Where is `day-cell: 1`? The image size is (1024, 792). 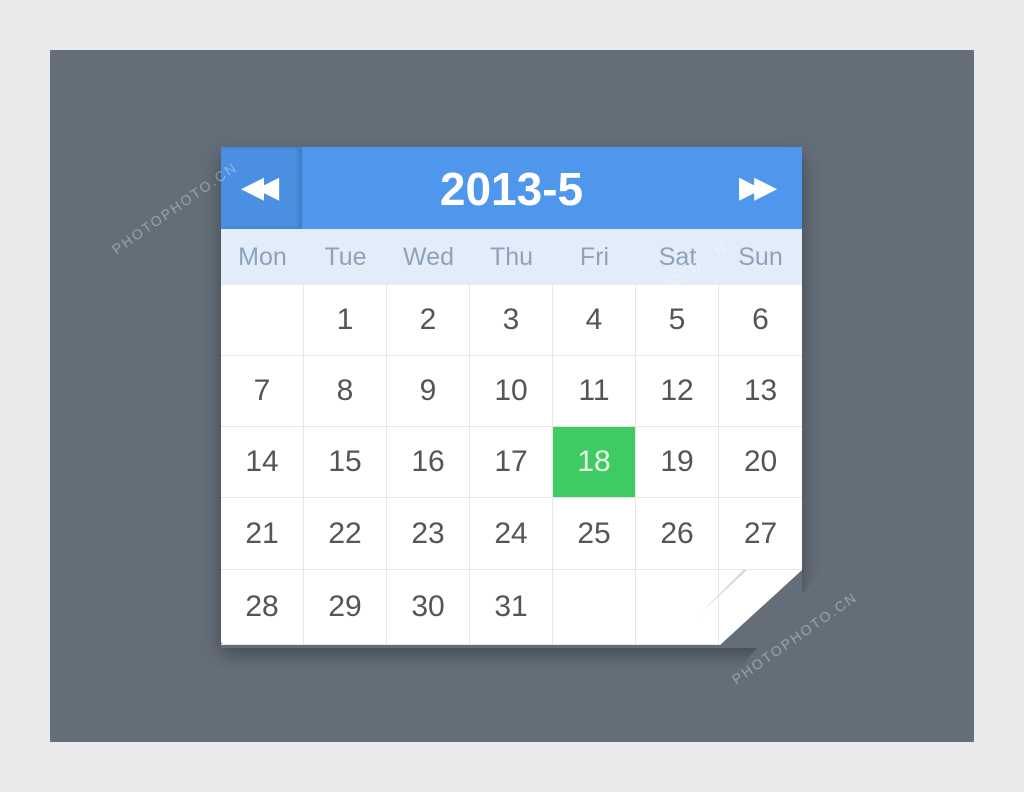
day-cell: 1 is located at coordinates (345, 320).